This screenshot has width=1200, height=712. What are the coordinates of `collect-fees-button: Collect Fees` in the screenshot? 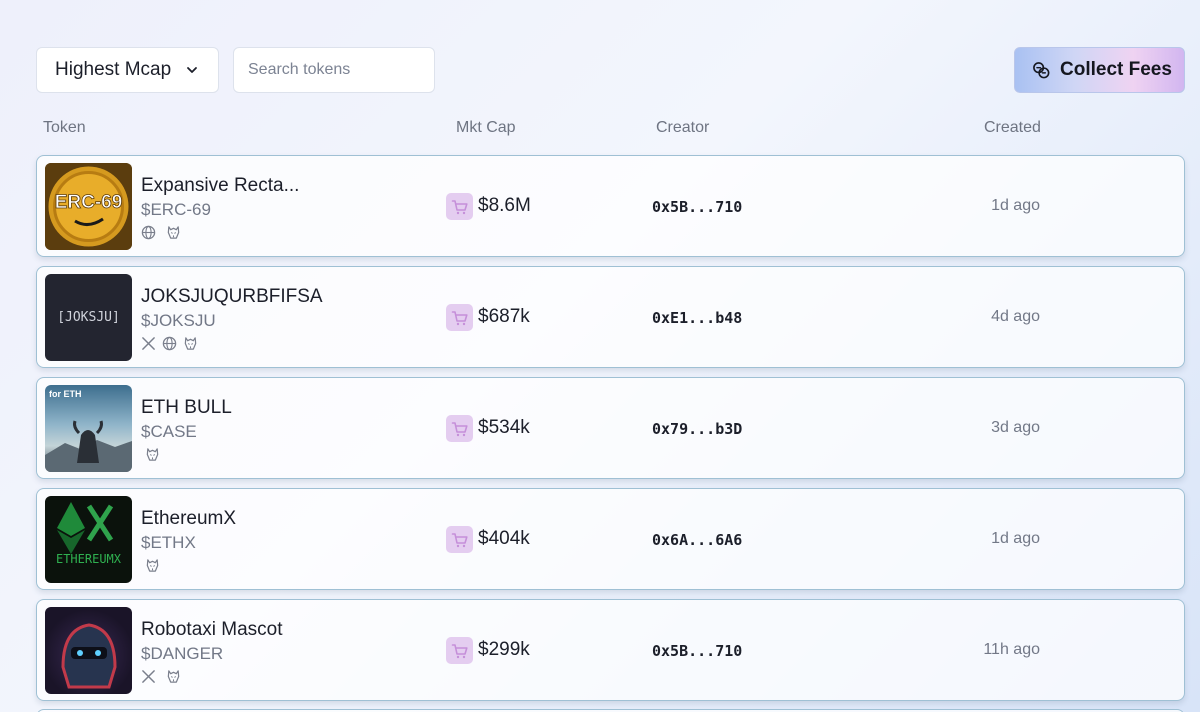 It's located at (1099, 70).